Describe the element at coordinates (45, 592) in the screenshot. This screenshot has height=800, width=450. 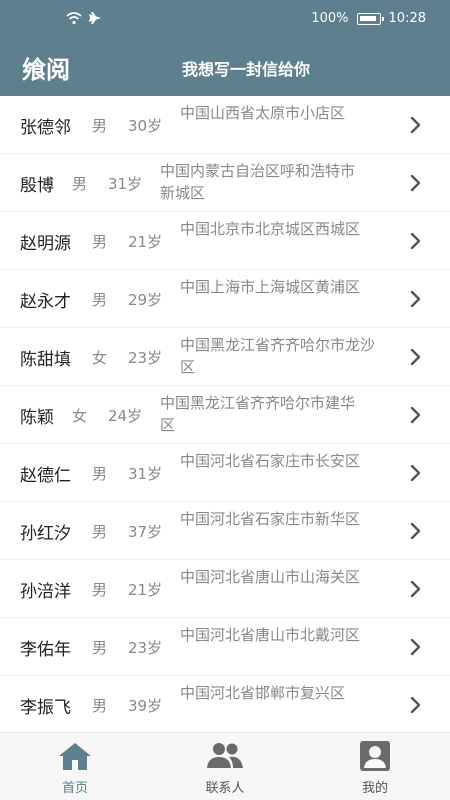
I see `contact-name: 孙涪洋` at that location.